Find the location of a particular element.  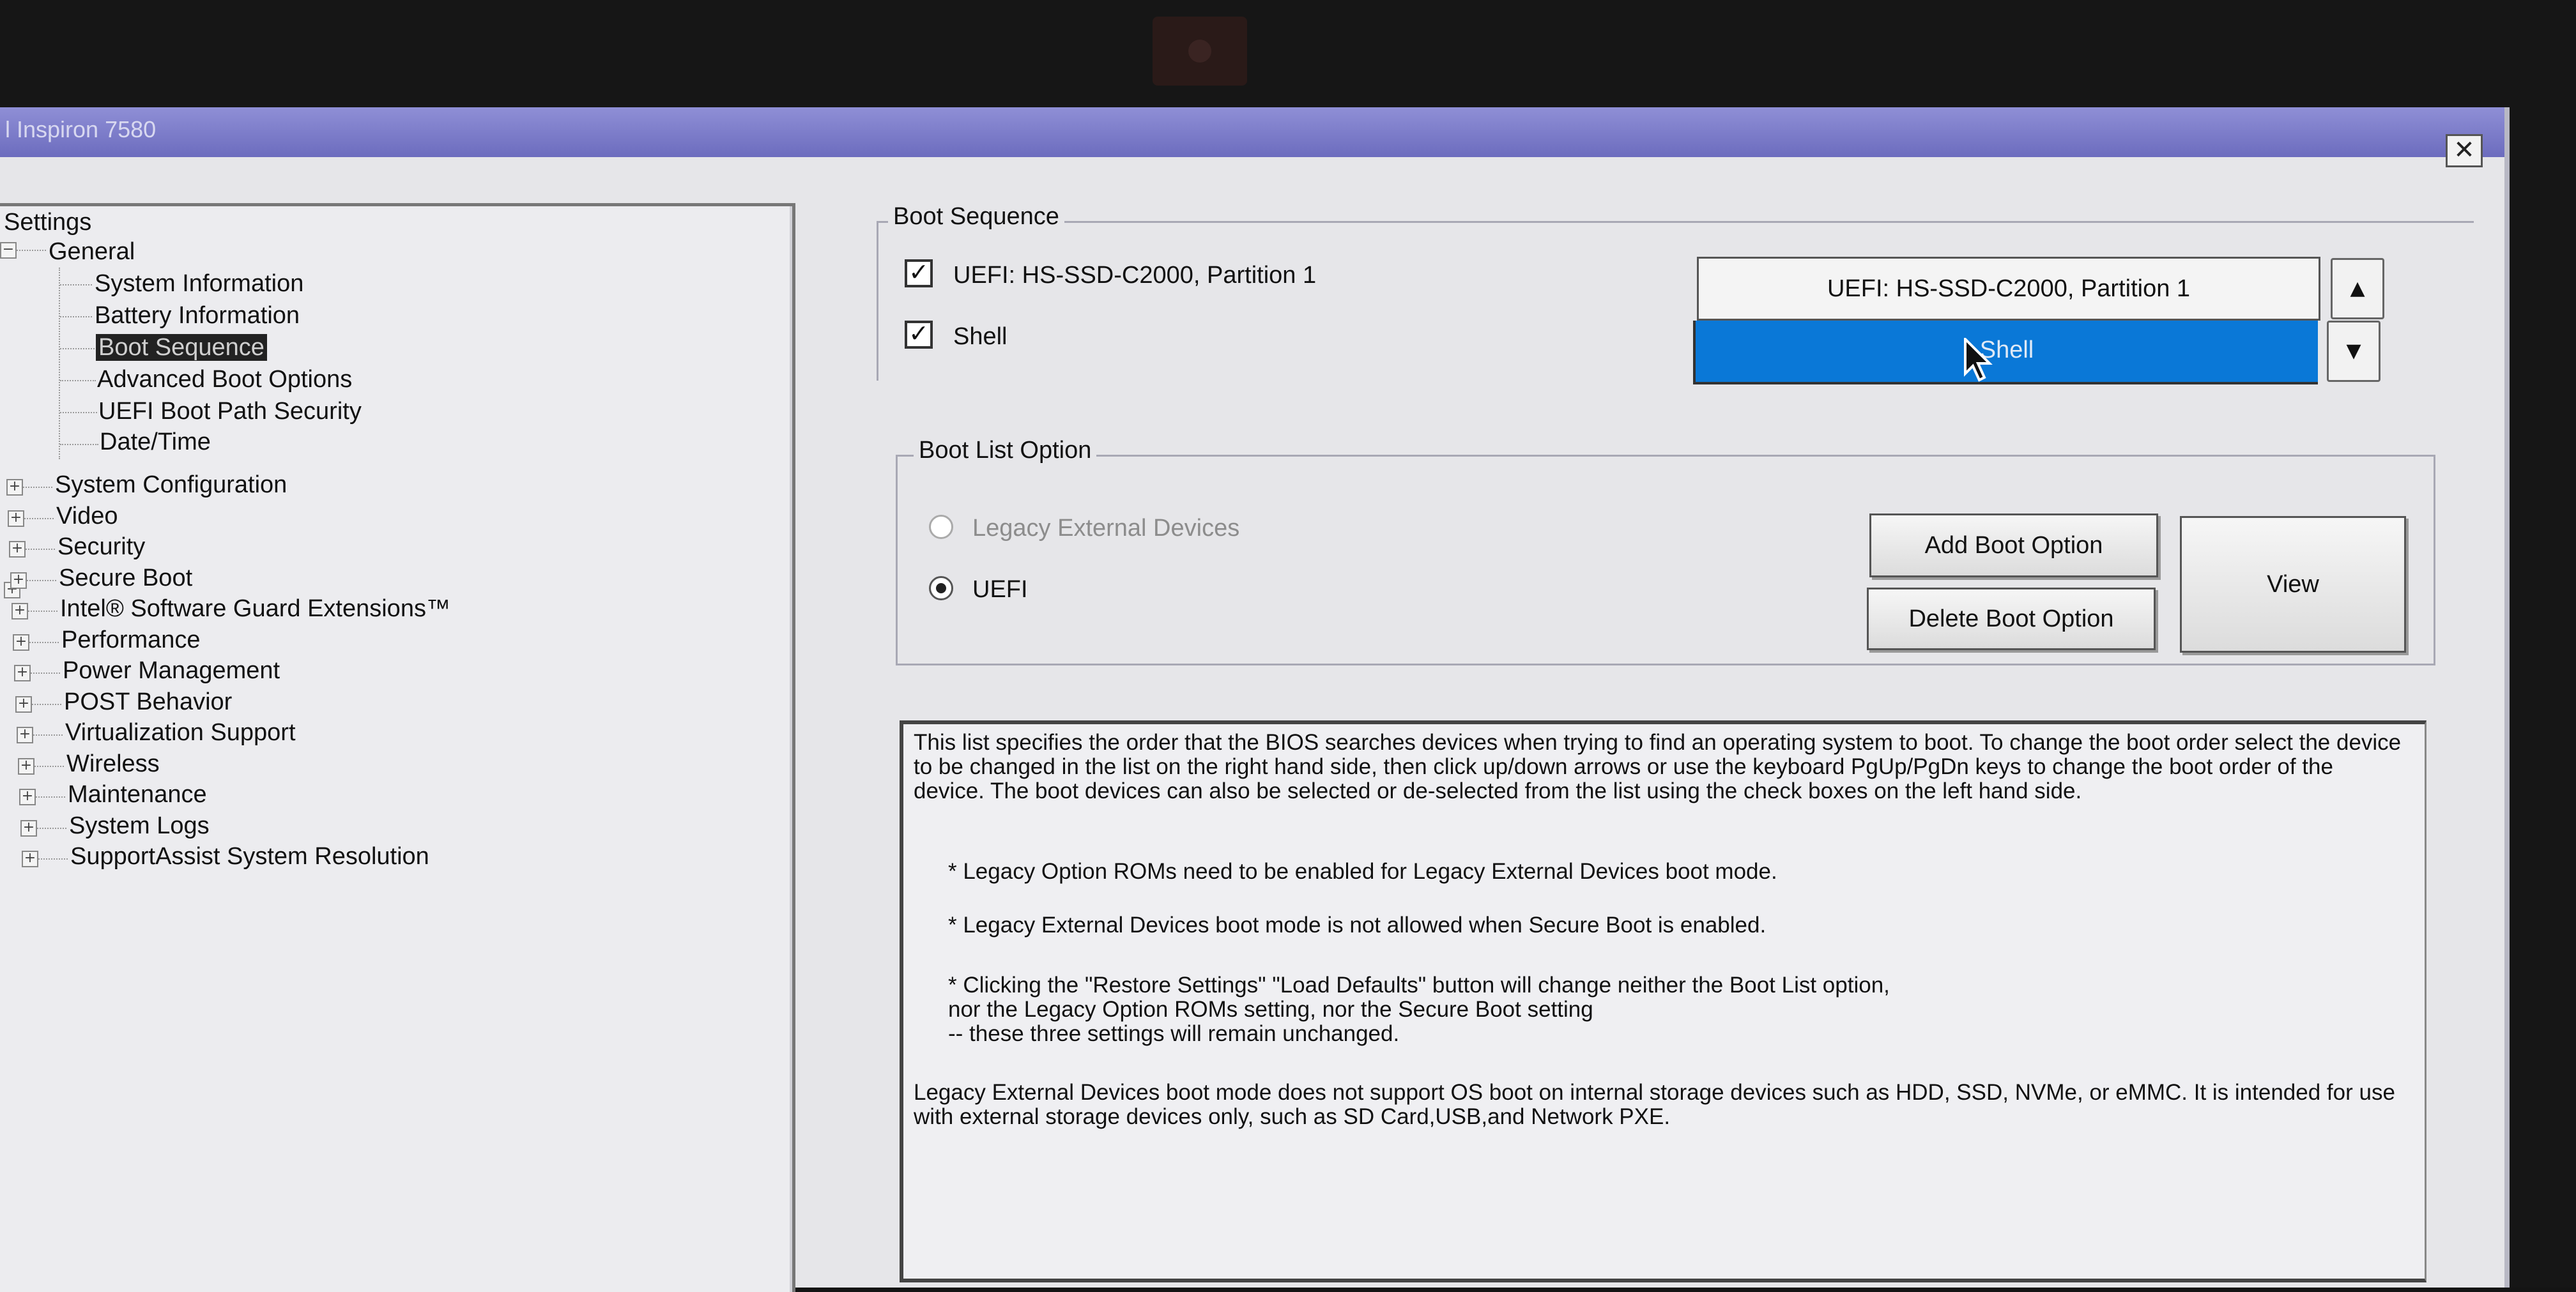

tree-item-boot-sequence-label: Boot Sequence is located at coordinates (181, 347).